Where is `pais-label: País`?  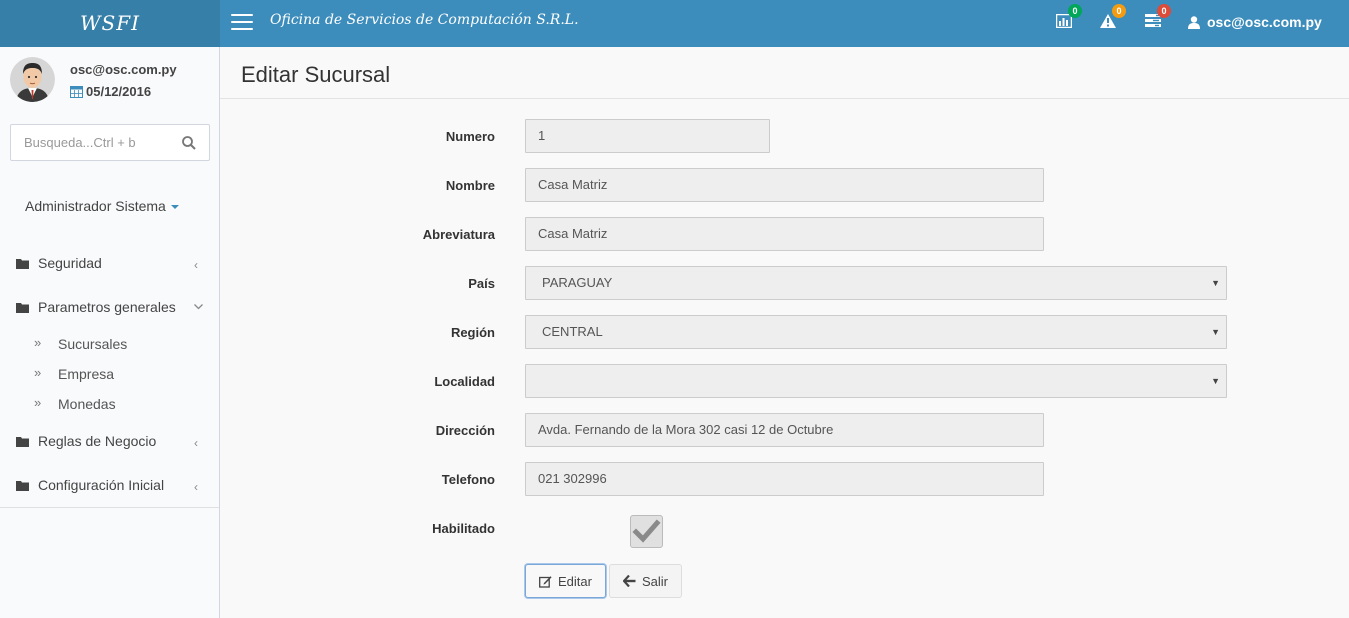
pais-label: País is located at coordinates (481, 283).